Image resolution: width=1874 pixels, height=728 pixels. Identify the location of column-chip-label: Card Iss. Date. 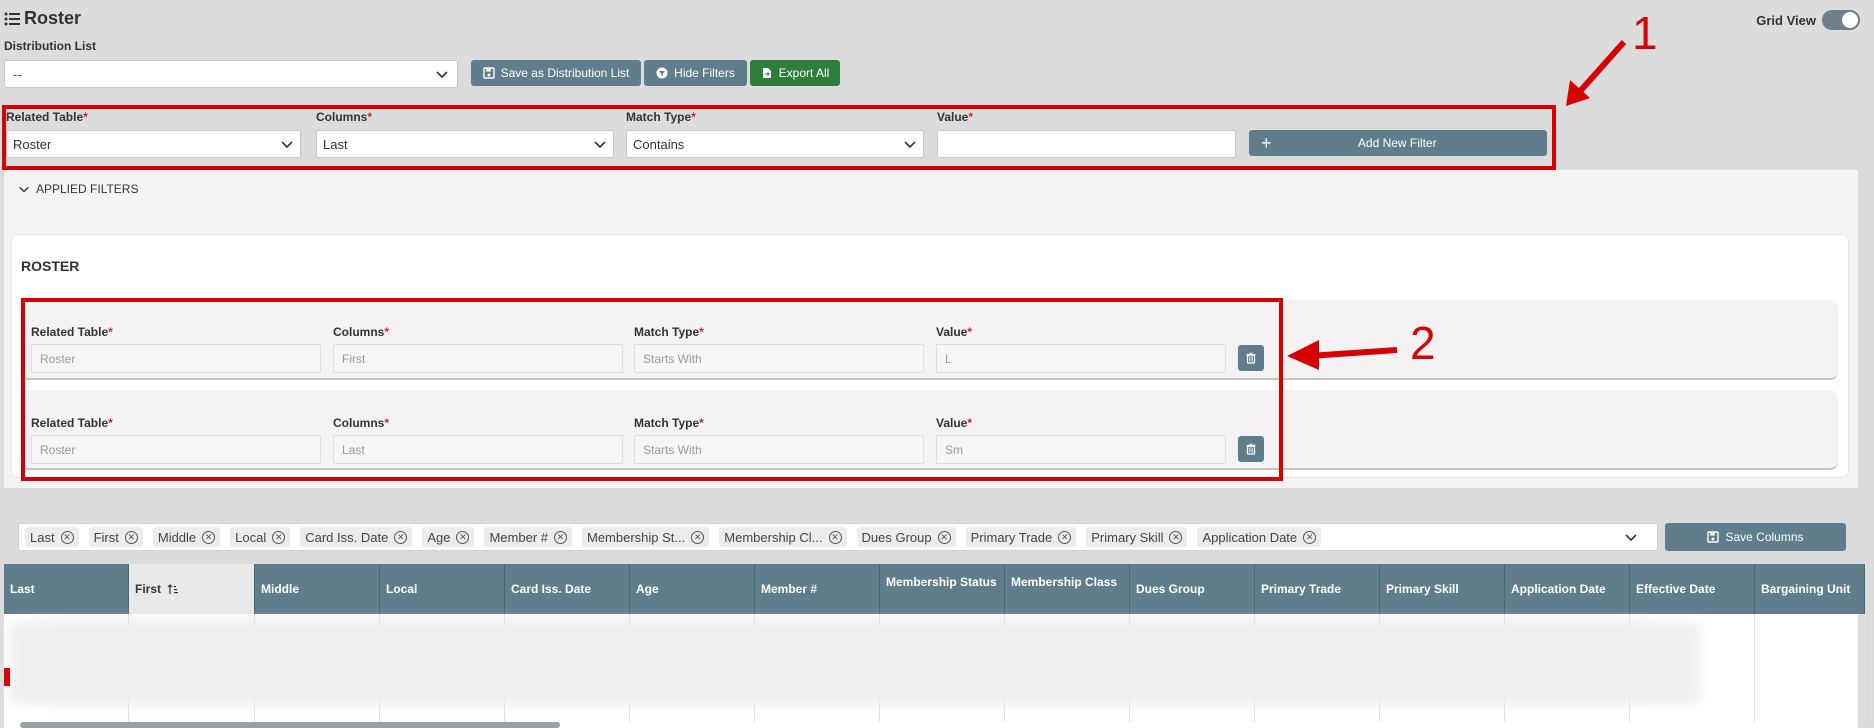
(347, 537).